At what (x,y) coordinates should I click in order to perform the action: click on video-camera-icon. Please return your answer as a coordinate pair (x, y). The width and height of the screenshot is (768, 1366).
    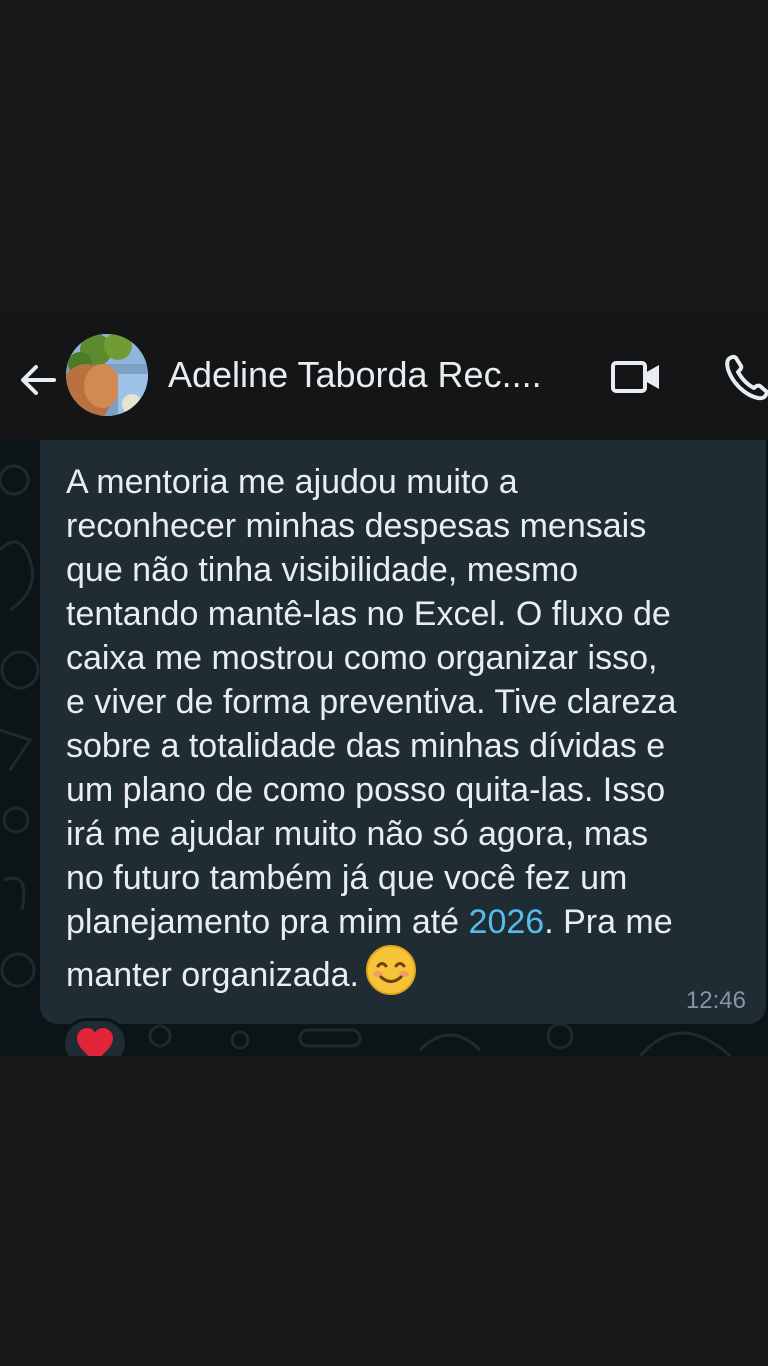
    Looking at the image, I should click on (635, 377).